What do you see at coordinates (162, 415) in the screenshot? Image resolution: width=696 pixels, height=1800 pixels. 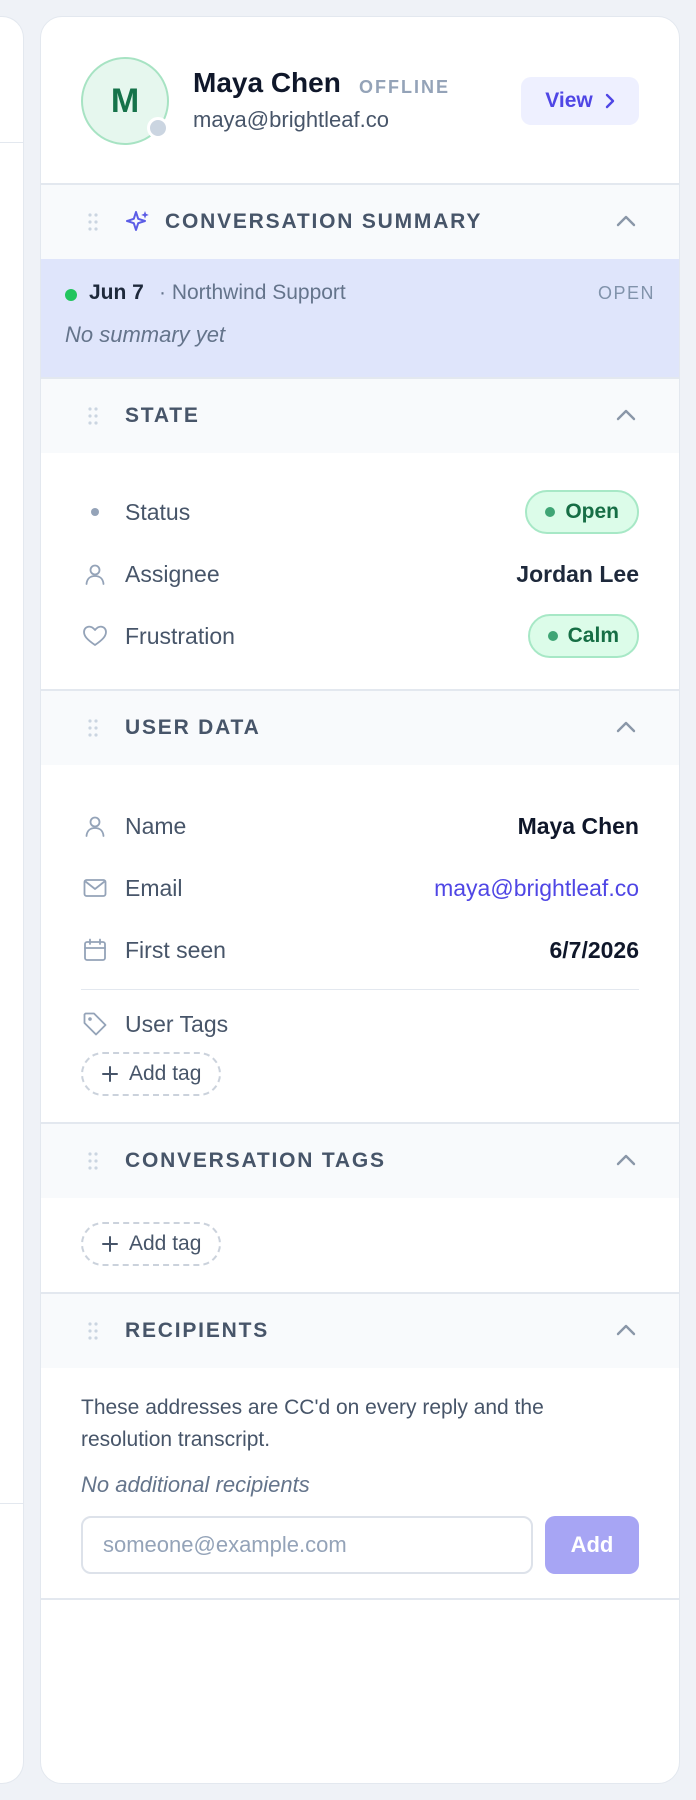 I see `section-title: STATE` at bounding box center [162, 415].